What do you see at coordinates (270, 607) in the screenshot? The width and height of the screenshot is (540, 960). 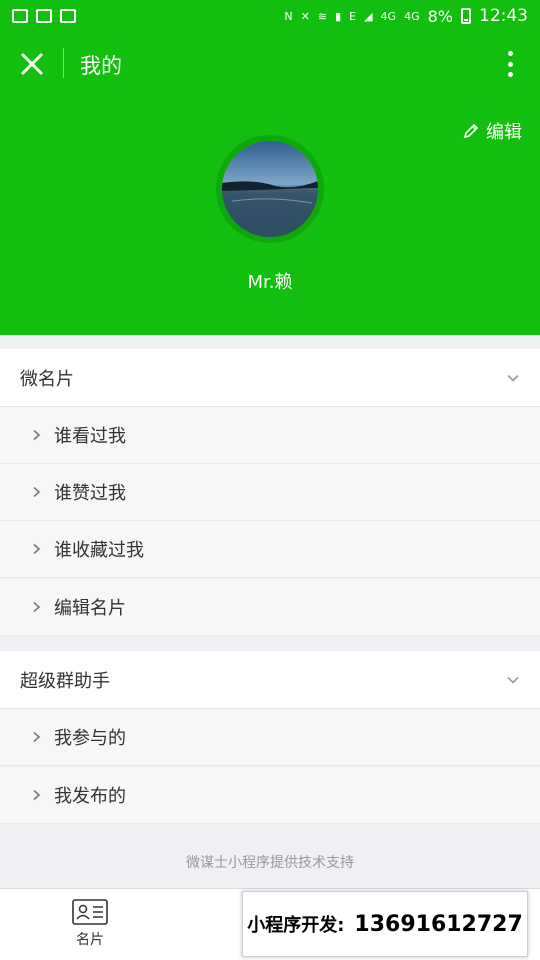 I see `menu-item-edit-card: 编辑名片` at bounding box center [270, 607].